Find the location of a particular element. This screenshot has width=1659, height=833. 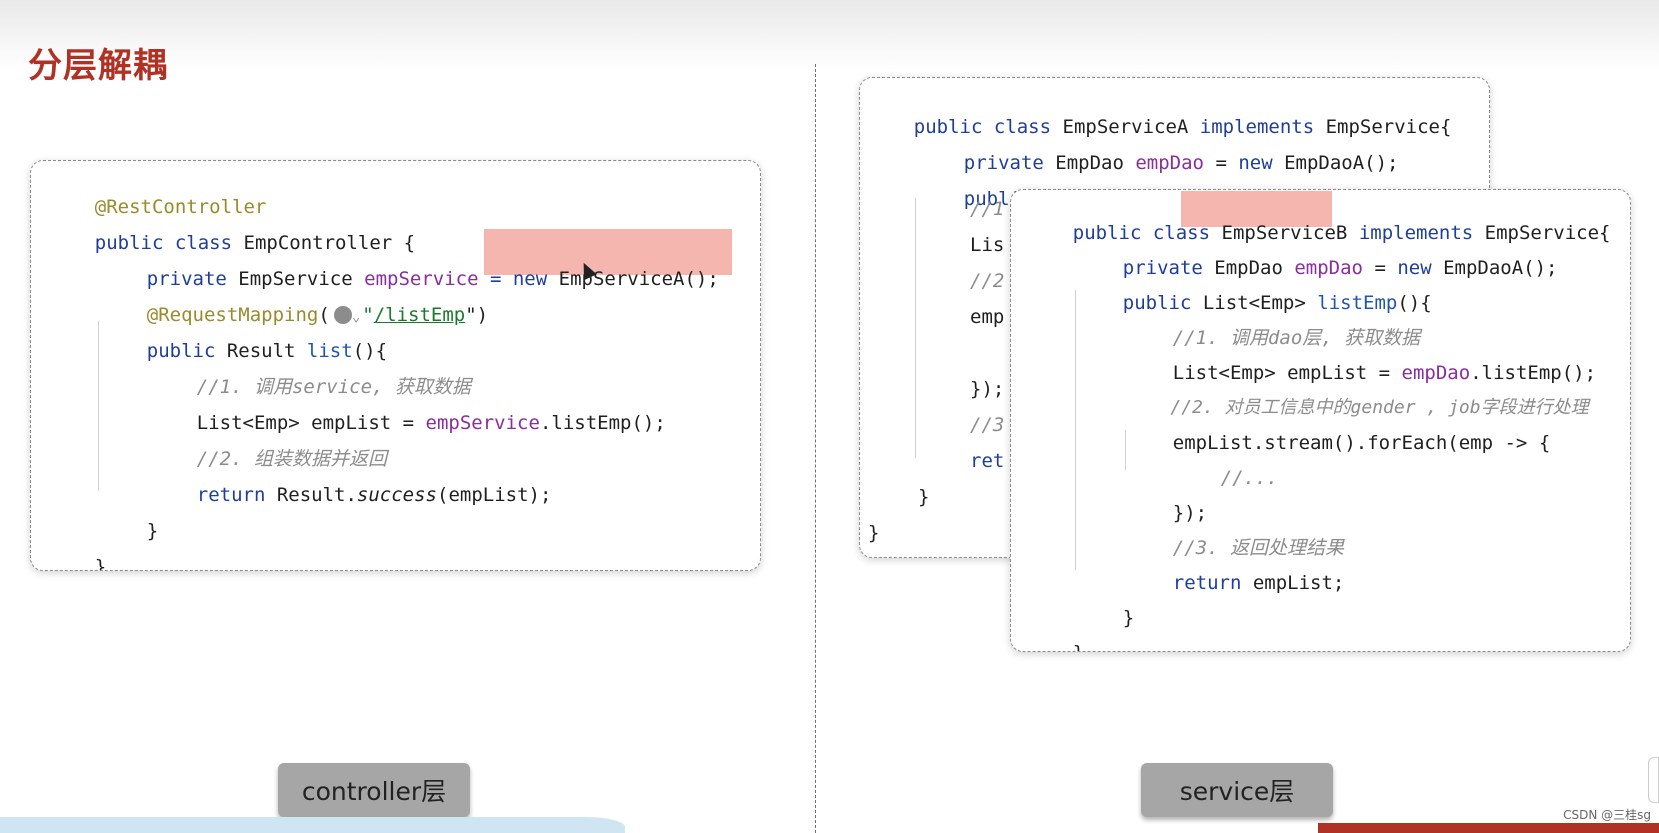

kw-new: new is located at coordinates (530, 279).